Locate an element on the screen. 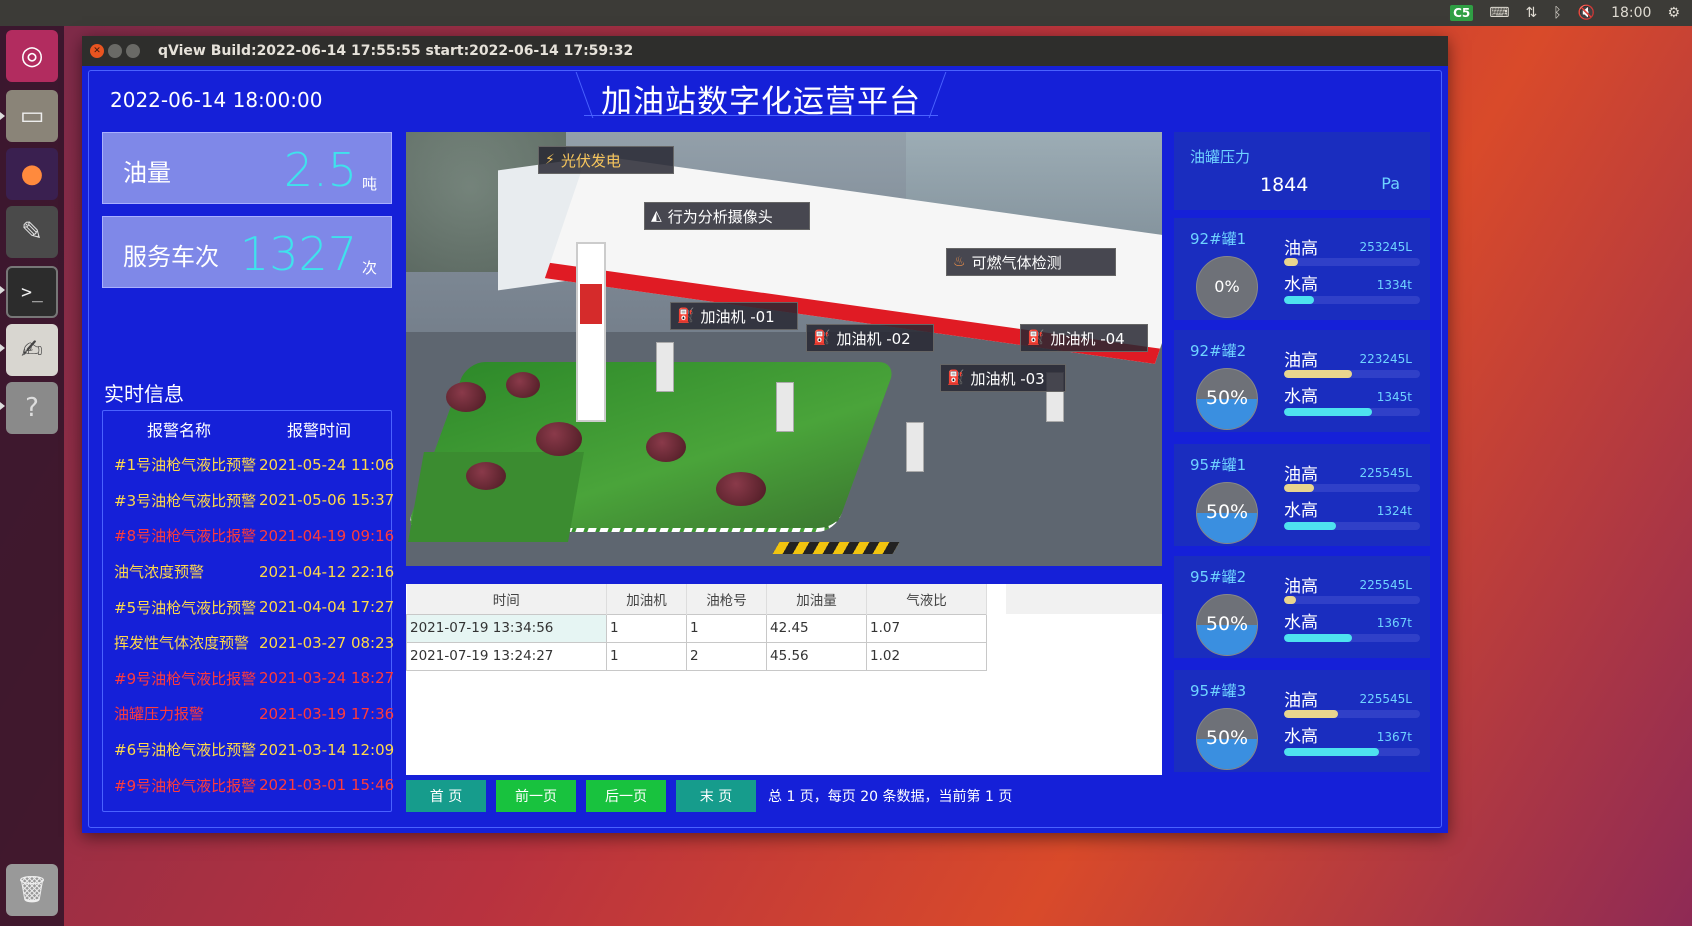  trash-icon: 🗑 is located at coordinates (32, 890).